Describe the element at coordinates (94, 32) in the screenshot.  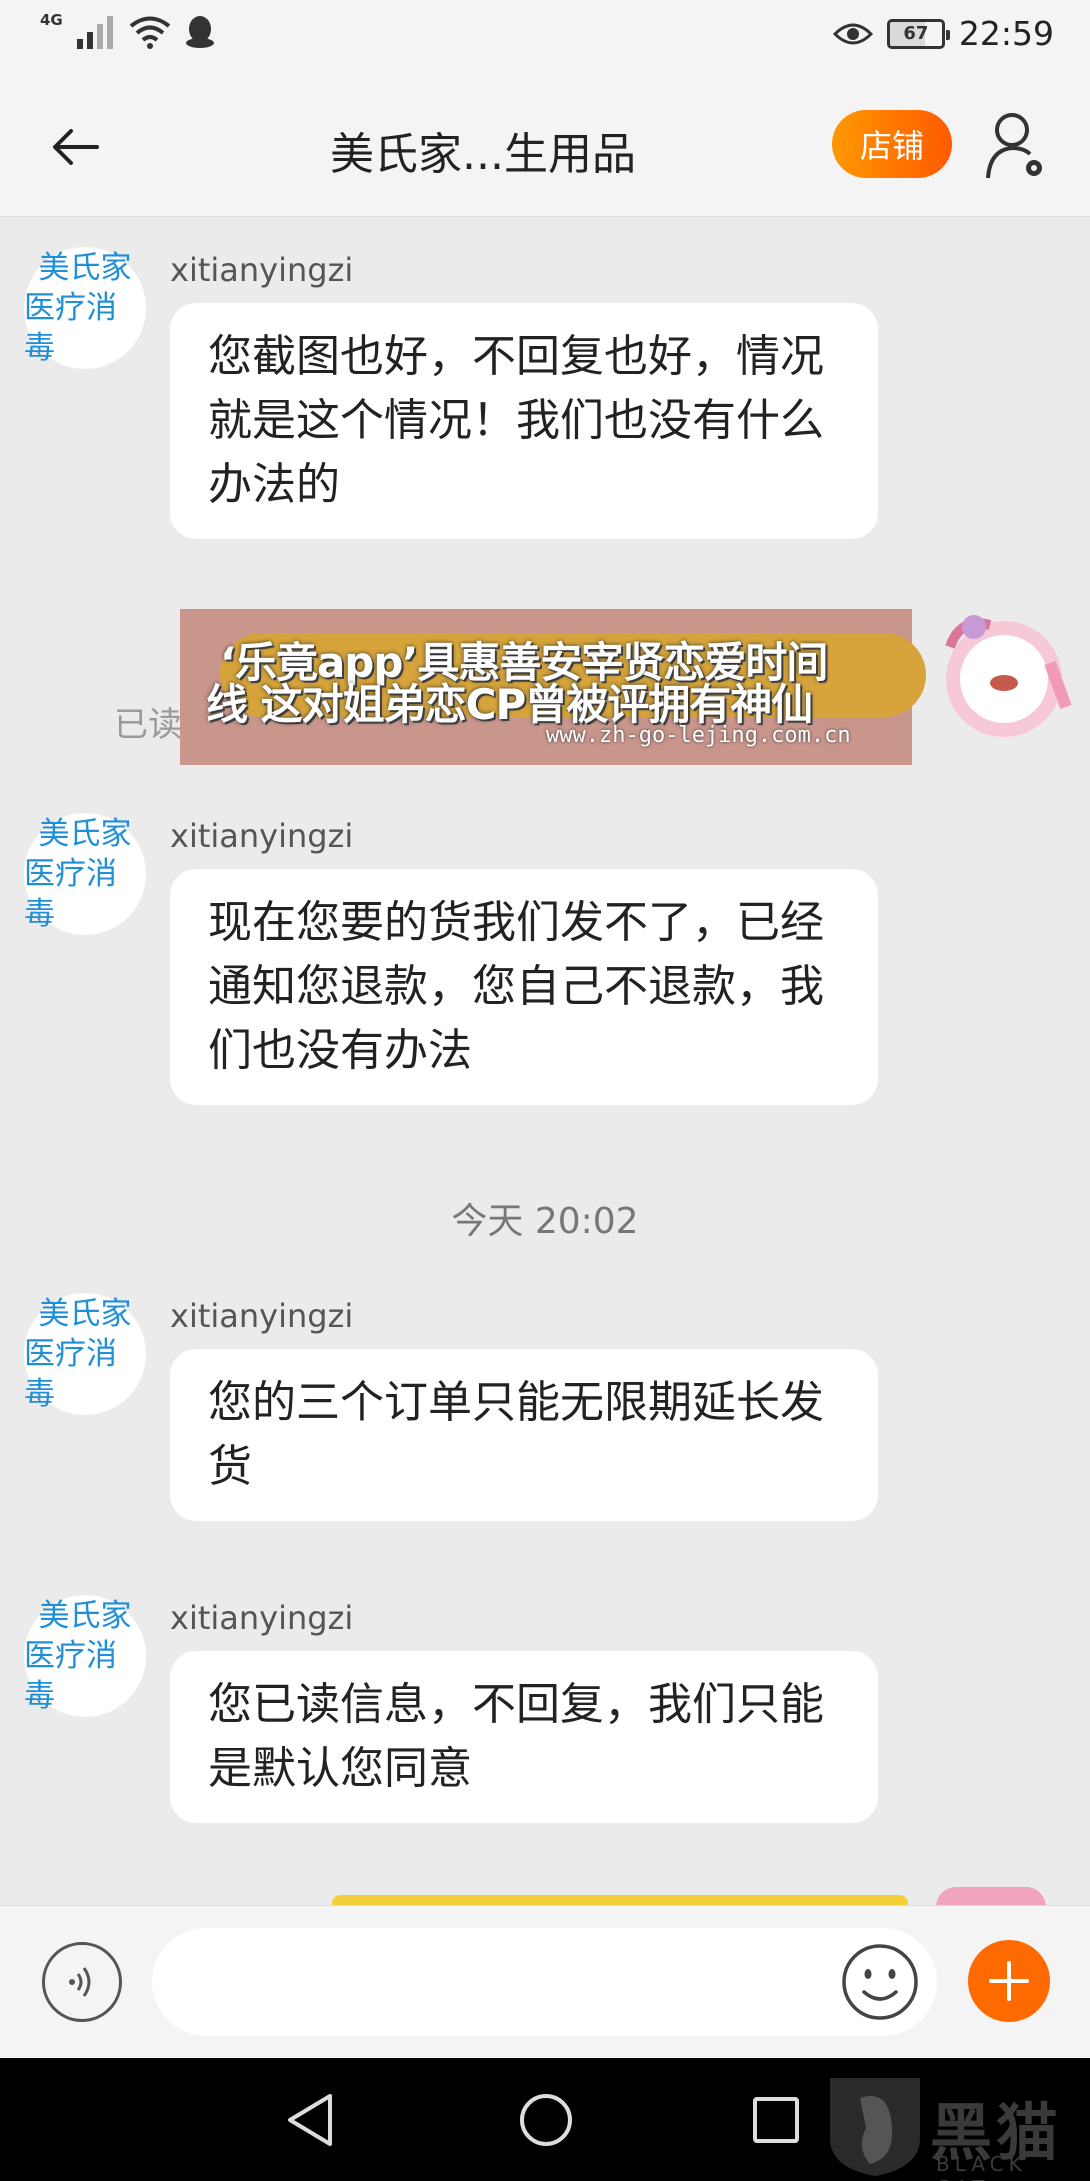
I see `signal-icon` at that location.